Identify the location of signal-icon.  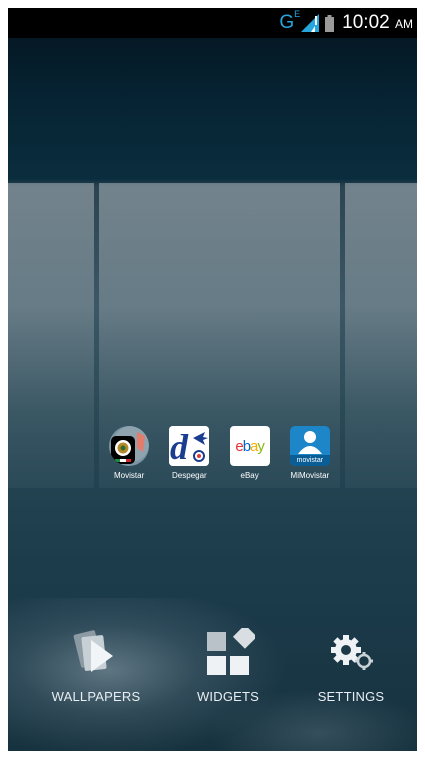
(310, 23).